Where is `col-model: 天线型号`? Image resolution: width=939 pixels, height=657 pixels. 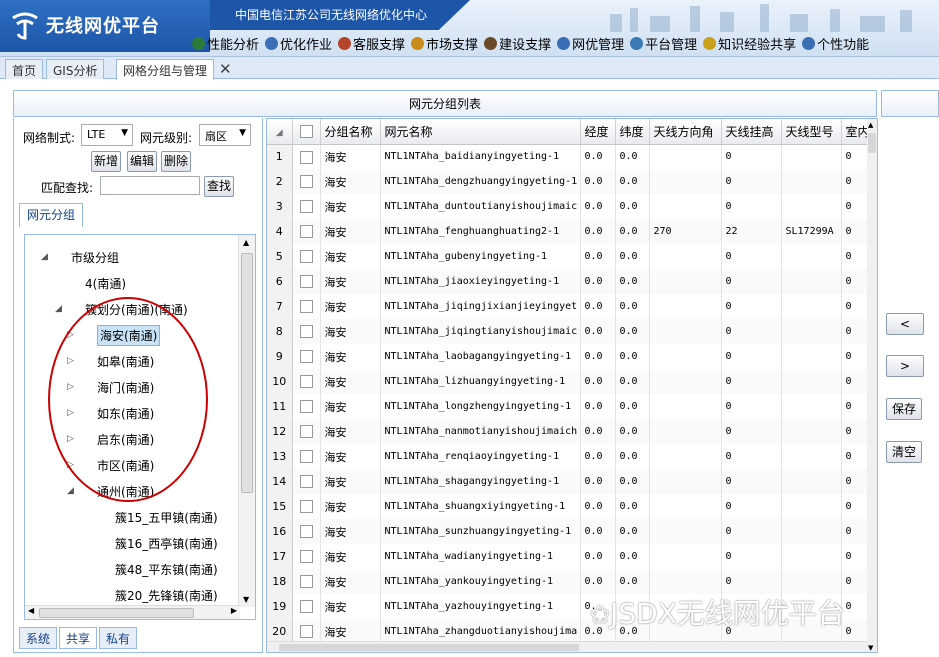 col-model: 天线型号 is located at coordinates (811, 132).